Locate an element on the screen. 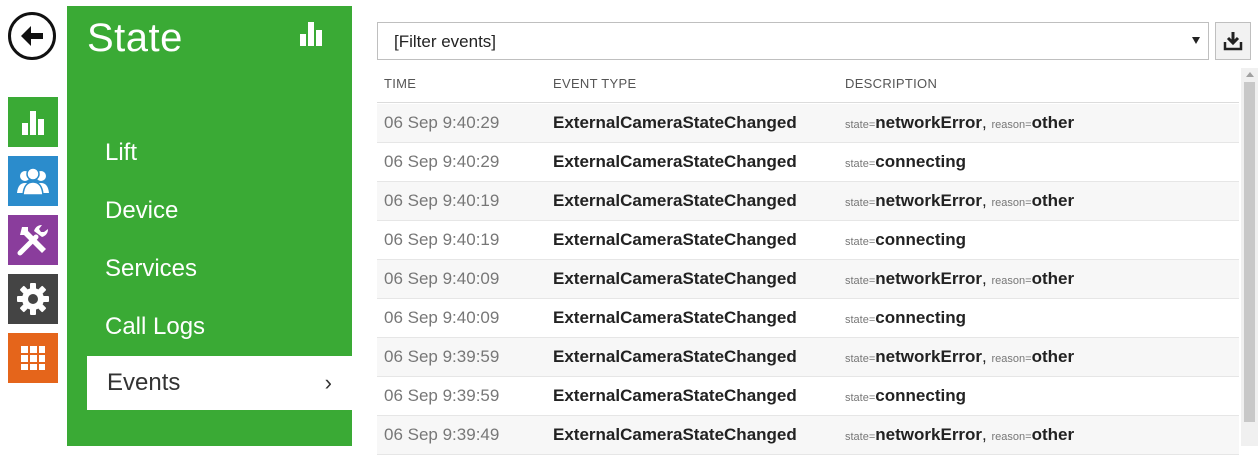 The image size is (1258, 455). menu-item-label: Device is located at coordinates (142, 210).